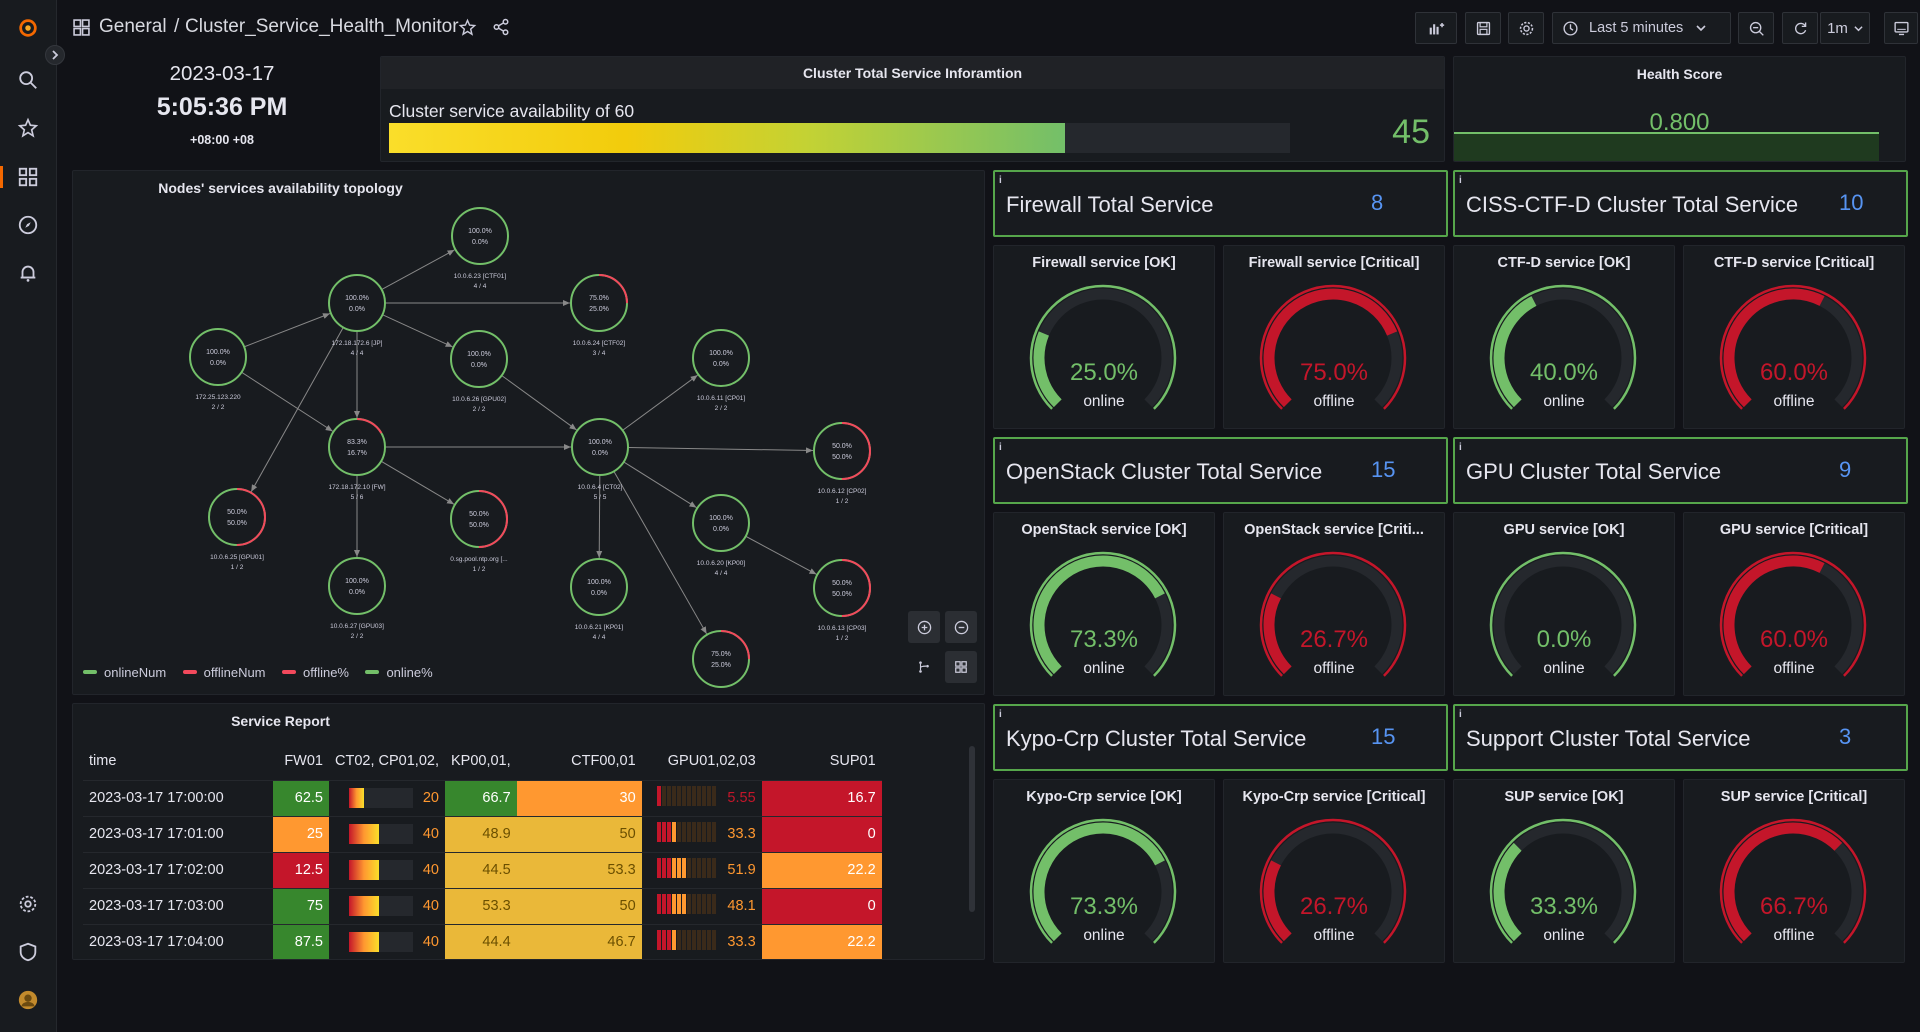 The width and height of the screenshot is (1920, 1032). What do you see at coordinates (322, 27) in the screenshot?
I see `dashboard-title: Cluster_Service_Health_Monitor` at bounding box center [322, 27].